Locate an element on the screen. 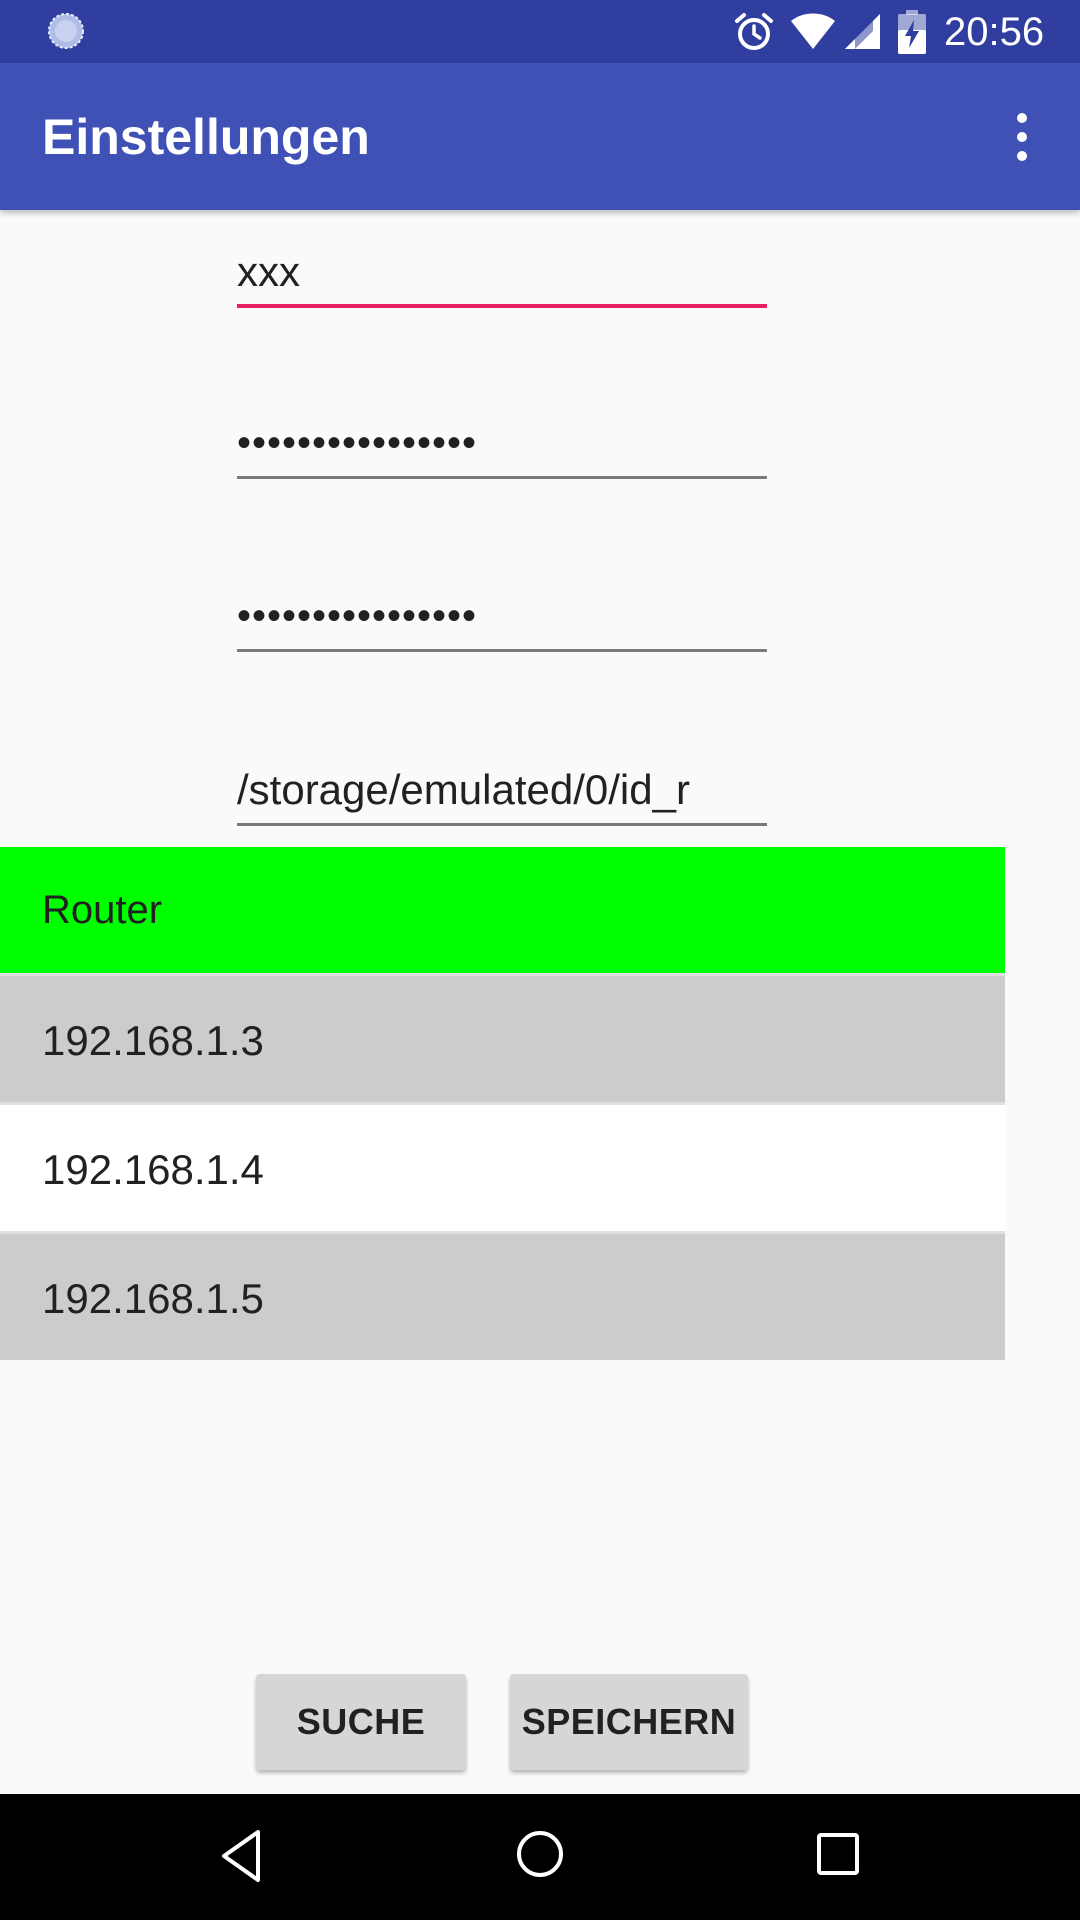 The height and width of the screenshot is (1920, 1080). home-icon is located at coordinates (540, 1854).